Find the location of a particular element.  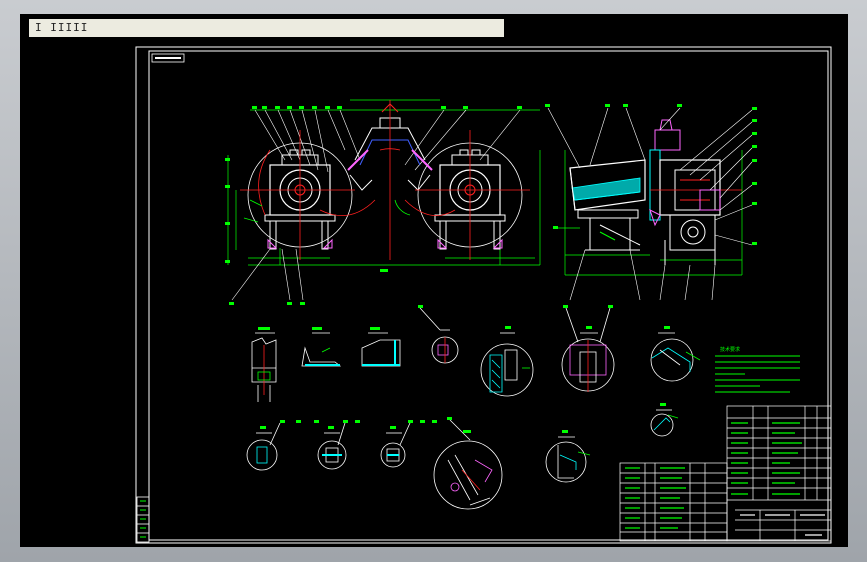

technical-notes: 技术要求 is located at coordinates (757, 369).